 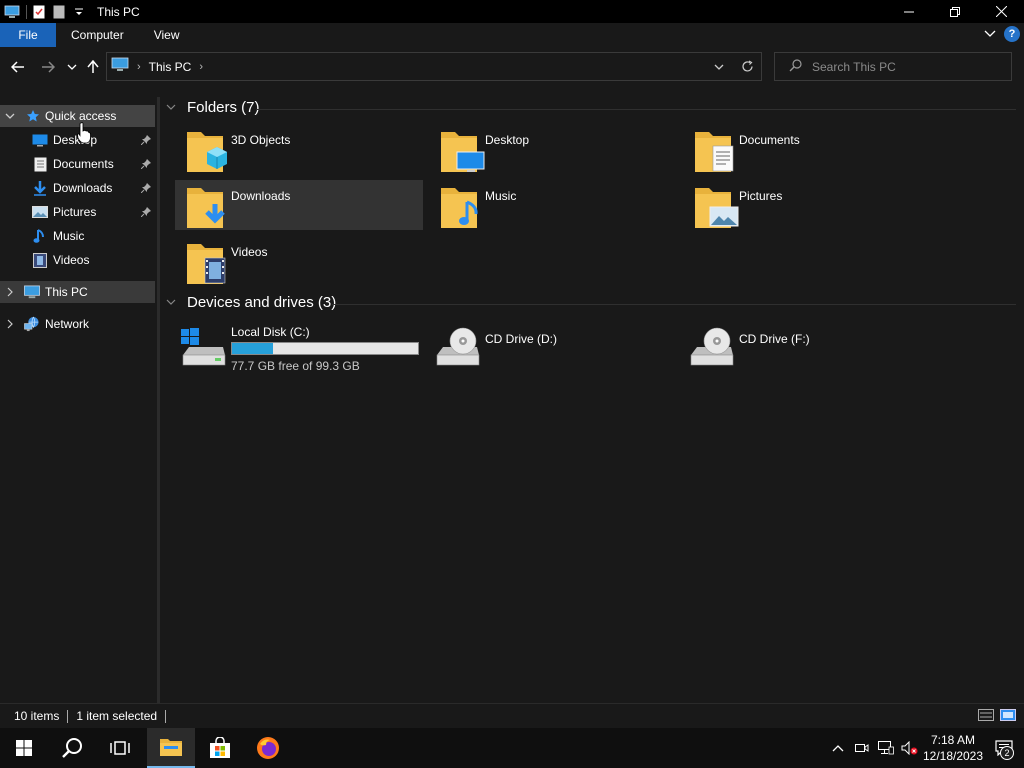 What do you see at coordinates (118, 11) in the screenshot?
I see `window-title: This PC` at bounding box center [118, 11].